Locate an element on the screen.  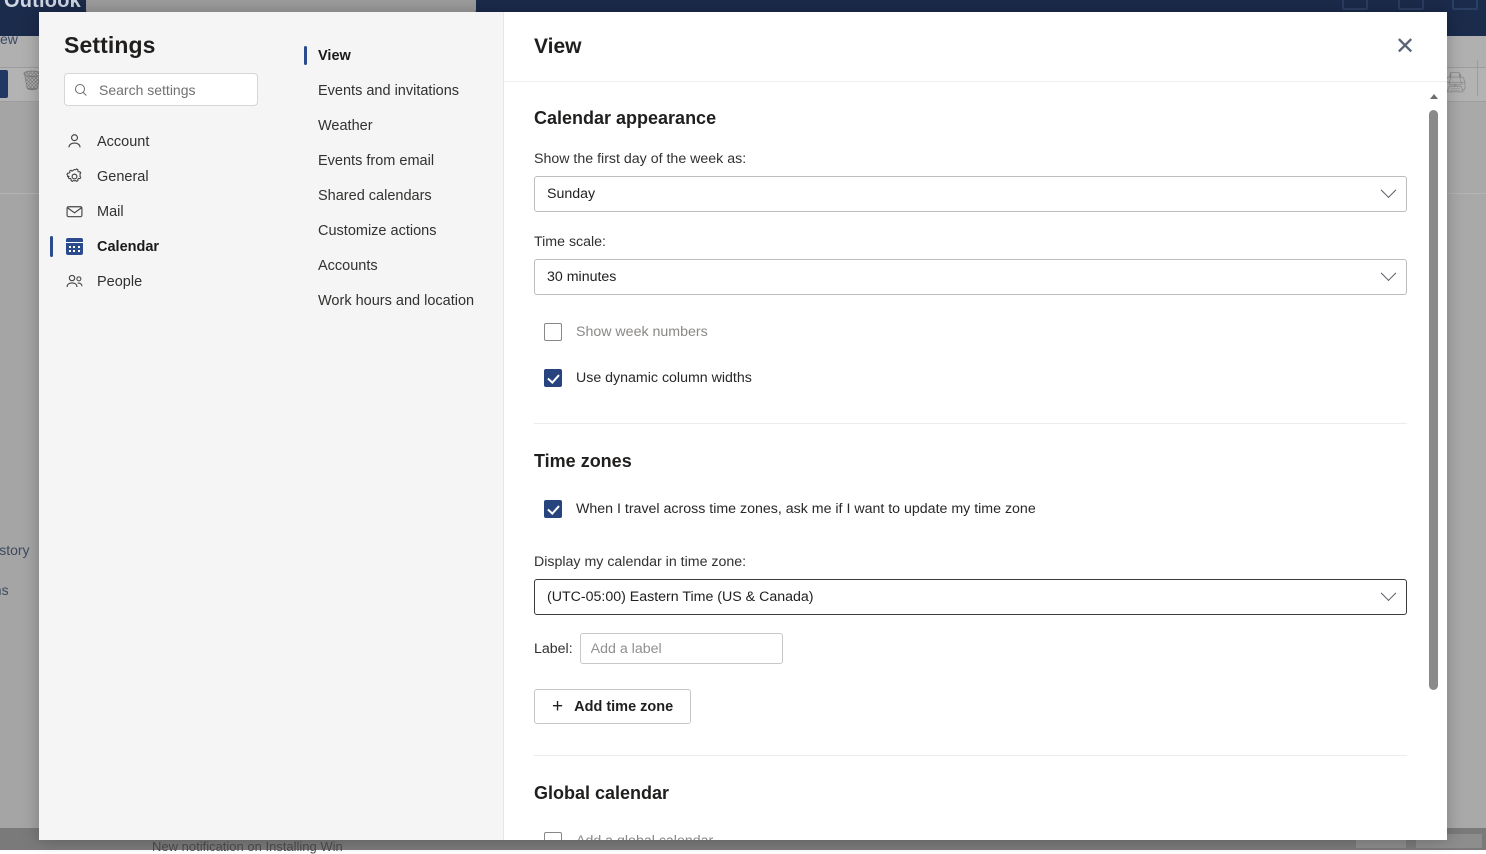
chevron-up-icon is located at coordinates (1434, 96).